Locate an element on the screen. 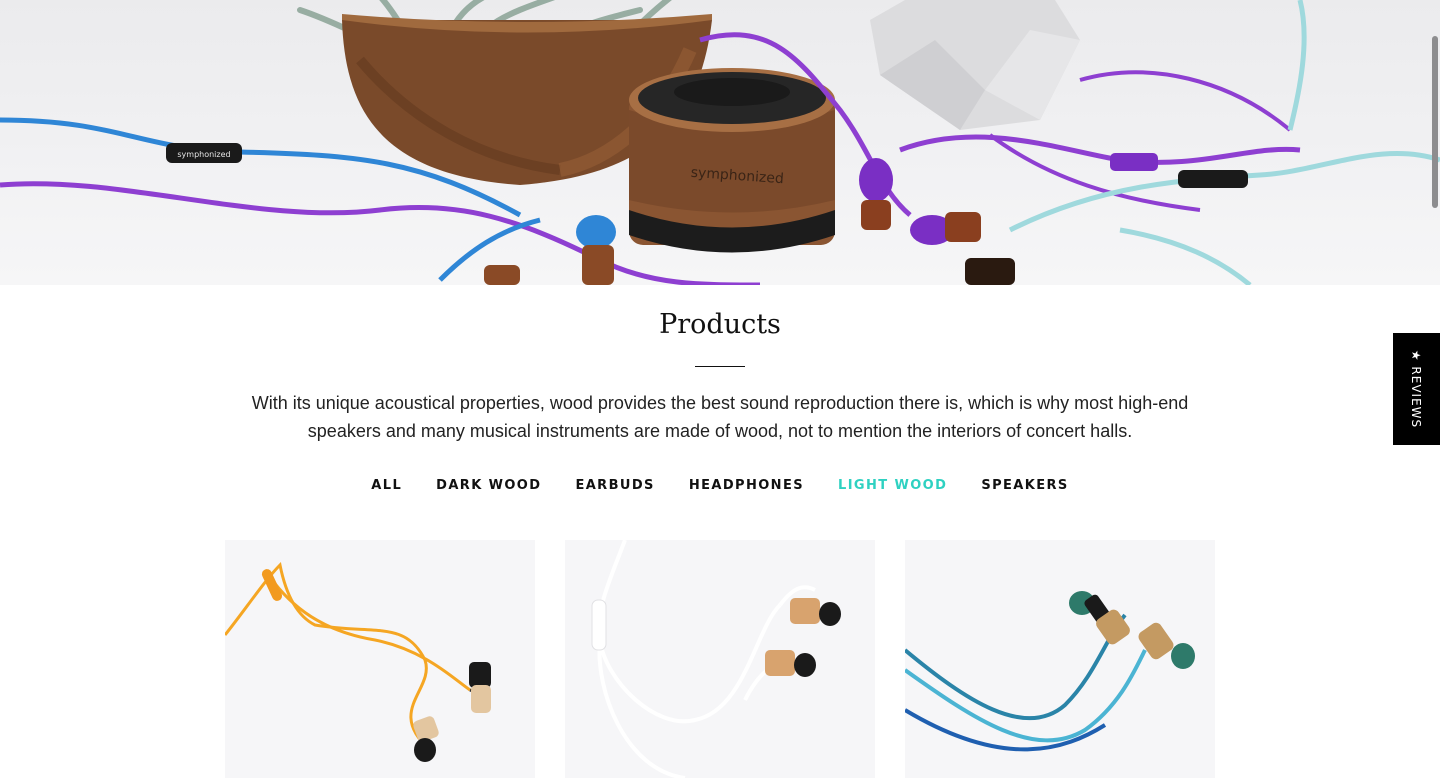  blue-earbuds-image is located at coordinates (1050, 671).